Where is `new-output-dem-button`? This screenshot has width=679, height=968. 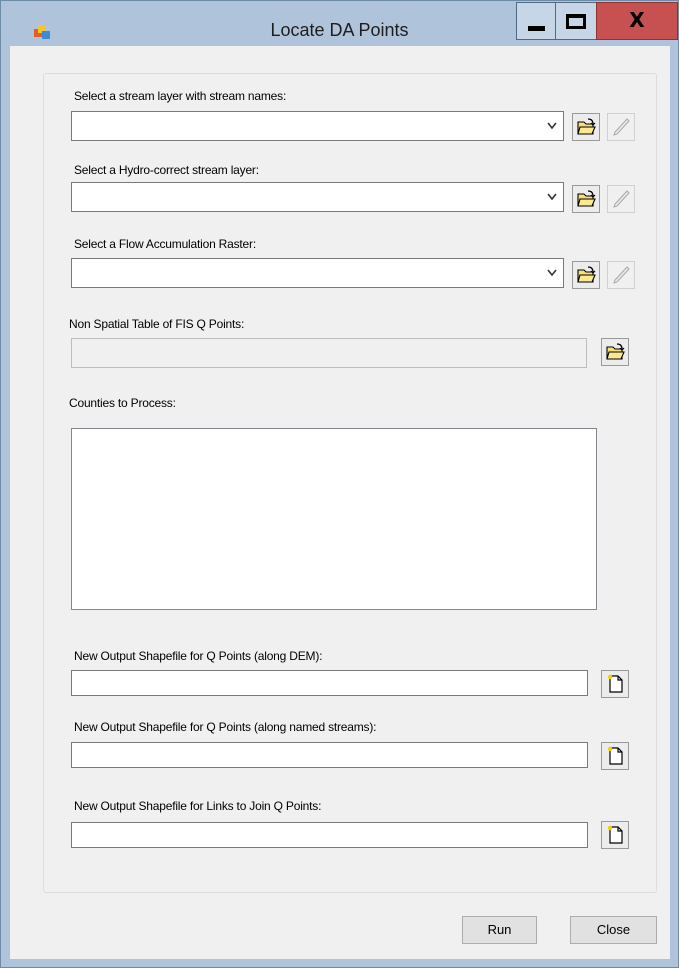
new-output-dem-button is located at coordinates (615, 684).